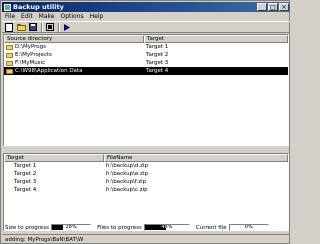 The width and height of the screenshot is (320, 244). Describe the element at coordinates (273, 7) in the screenshot. I see `maximize-button: □` at that location.